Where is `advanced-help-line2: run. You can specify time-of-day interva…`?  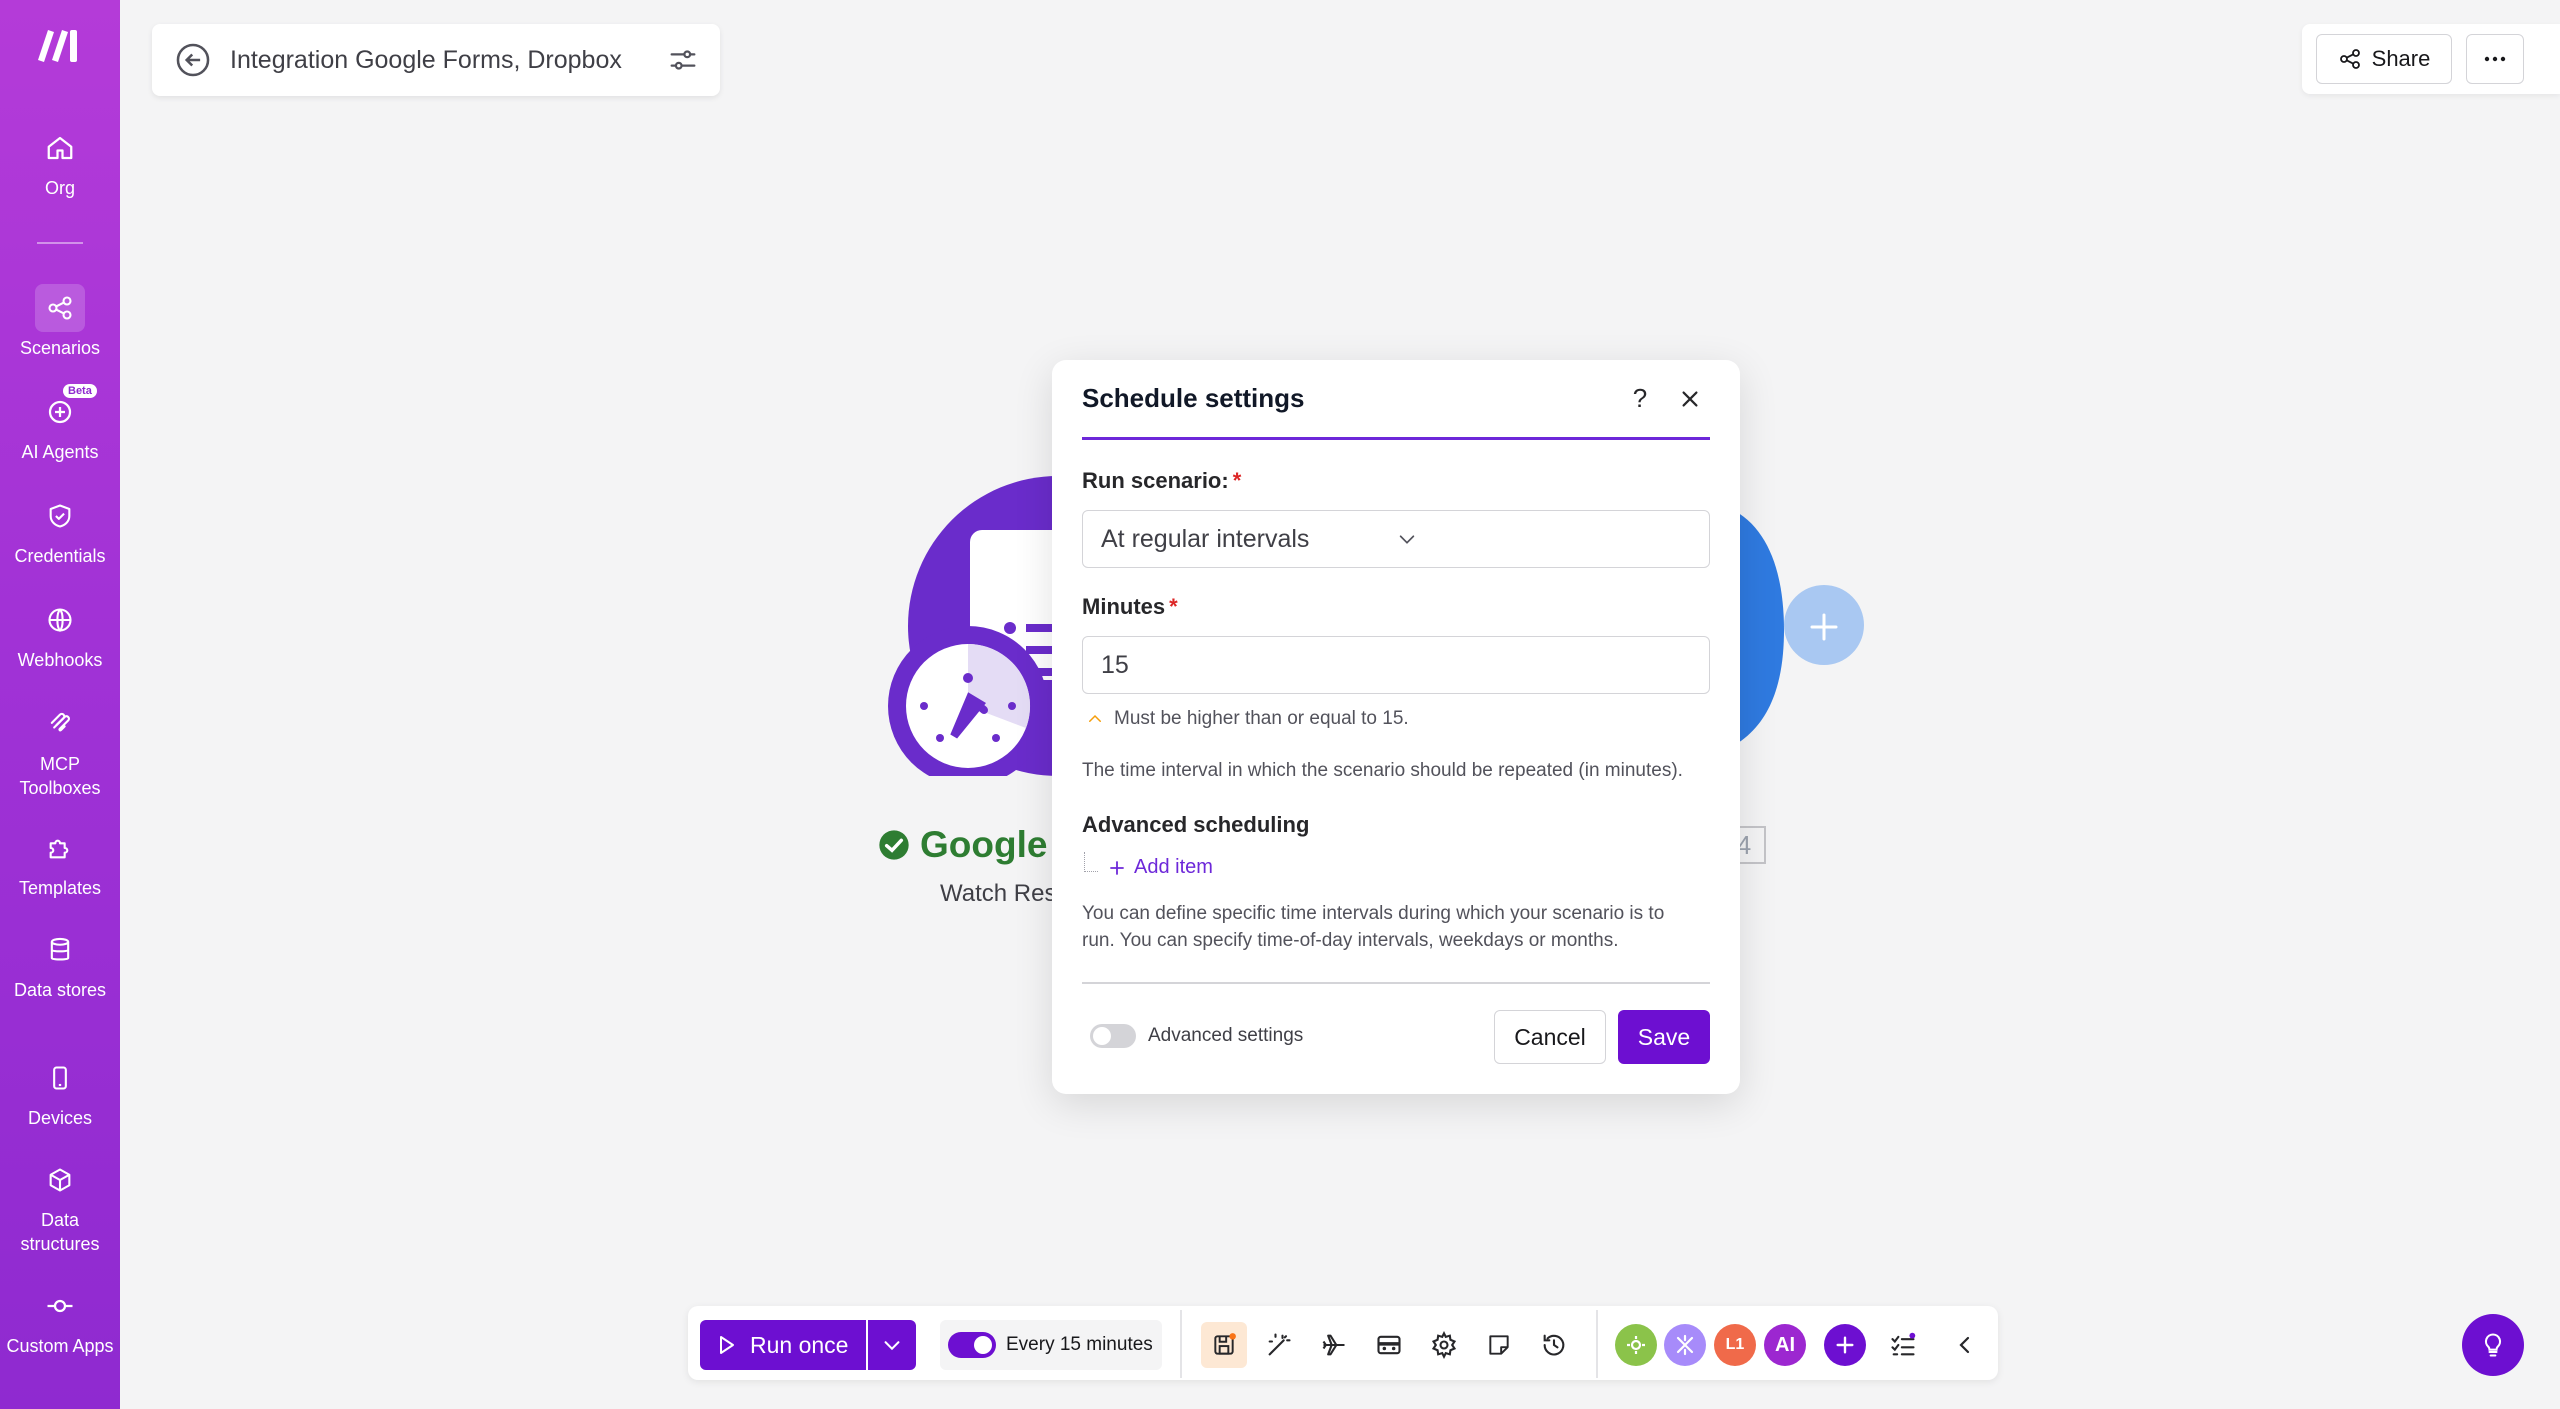 advanced-help-line2: run. You can specify time-of-day interva… is located at coordinates (1350, 940).